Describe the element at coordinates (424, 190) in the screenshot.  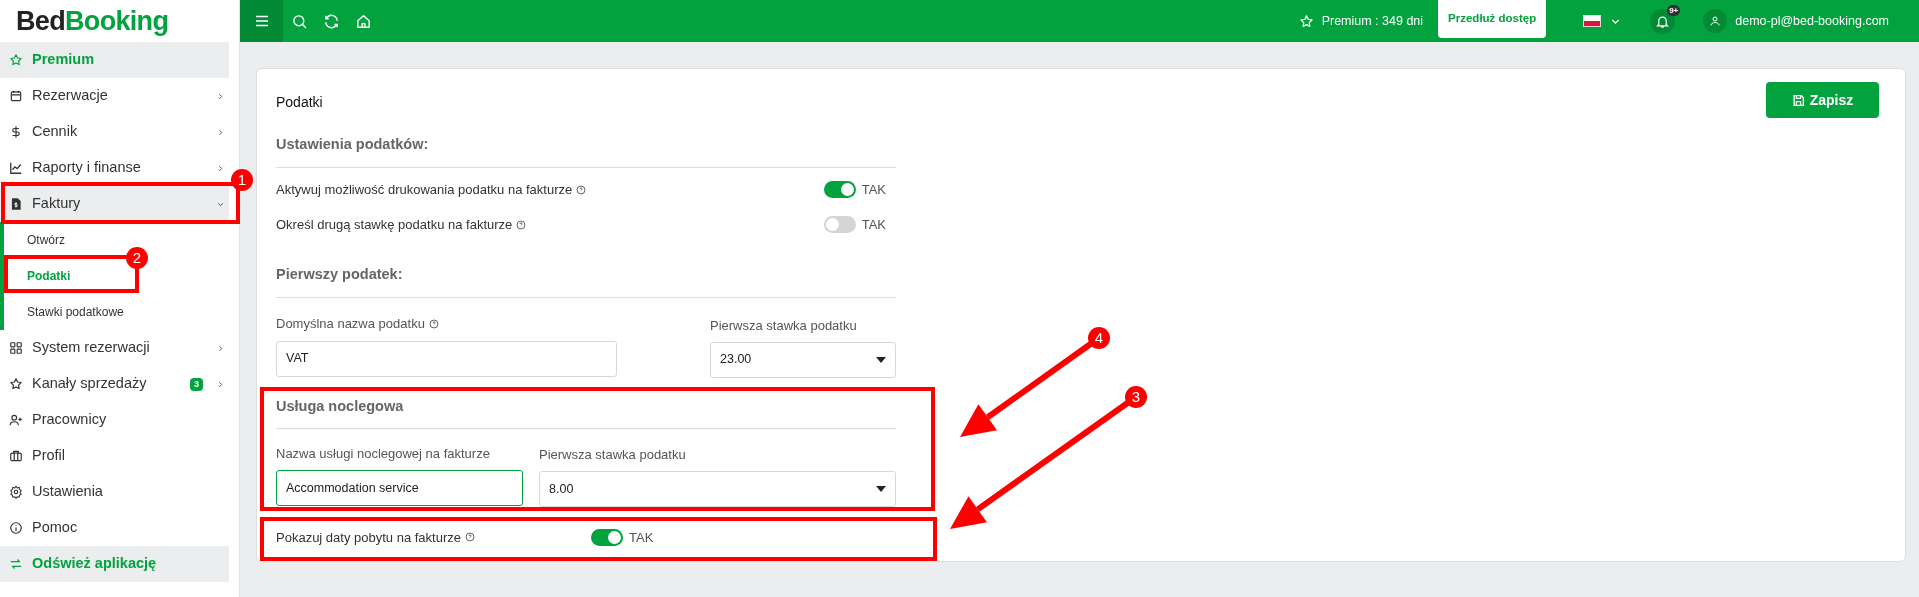
I see `toggle-label: Aktywuj możliwość drukowania podatku na fakturze` at that location.